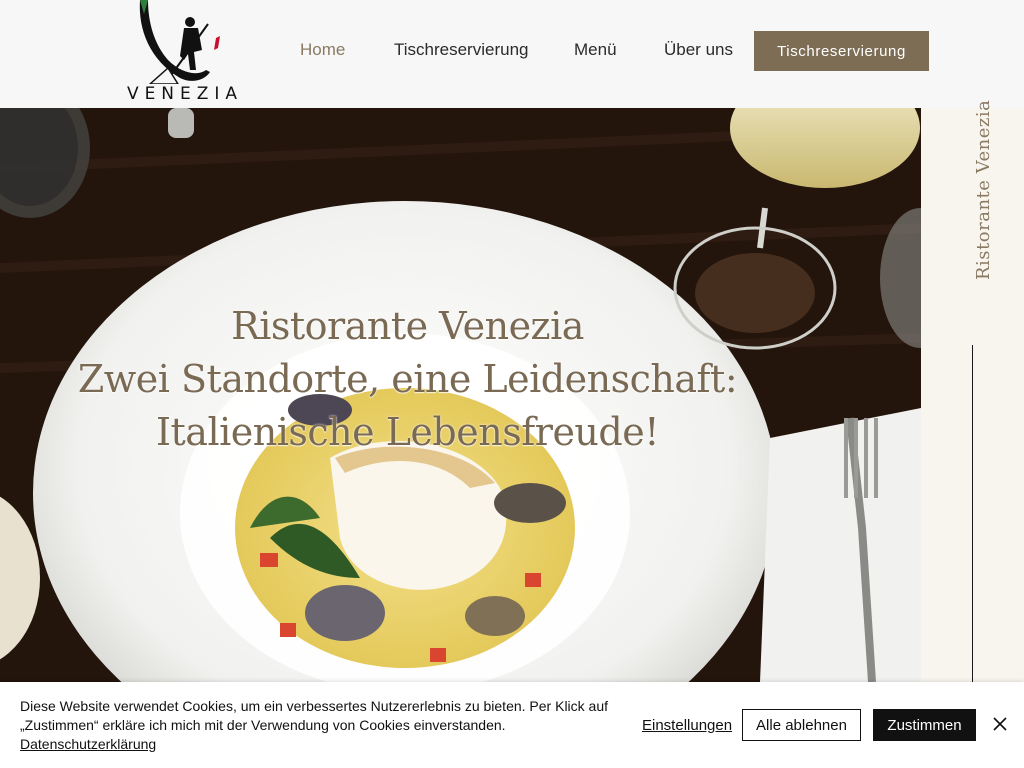 The image size is (1024, 768). What do you see at coordinates (322, 50) in the screenshot?
I see `nav-item-home: Home` at bounding box center [322, 50].